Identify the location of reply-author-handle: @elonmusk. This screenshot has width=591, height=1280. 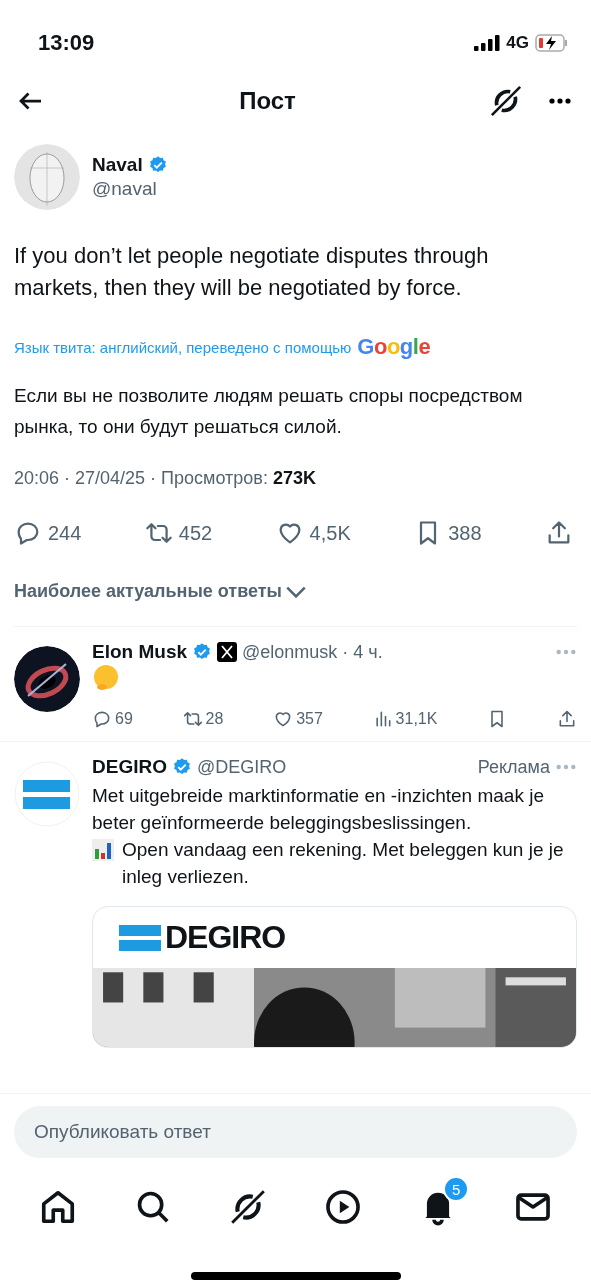
(290, 652).